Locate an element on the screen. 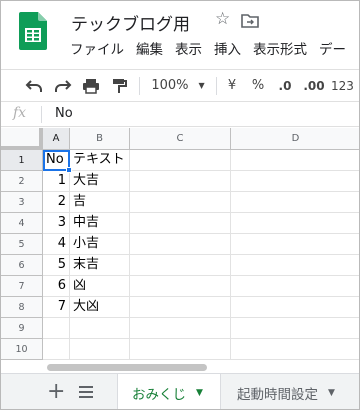 Image resolution: width=360 pixels, height=410 pixels. print-button is located at coordinates (91, 85).